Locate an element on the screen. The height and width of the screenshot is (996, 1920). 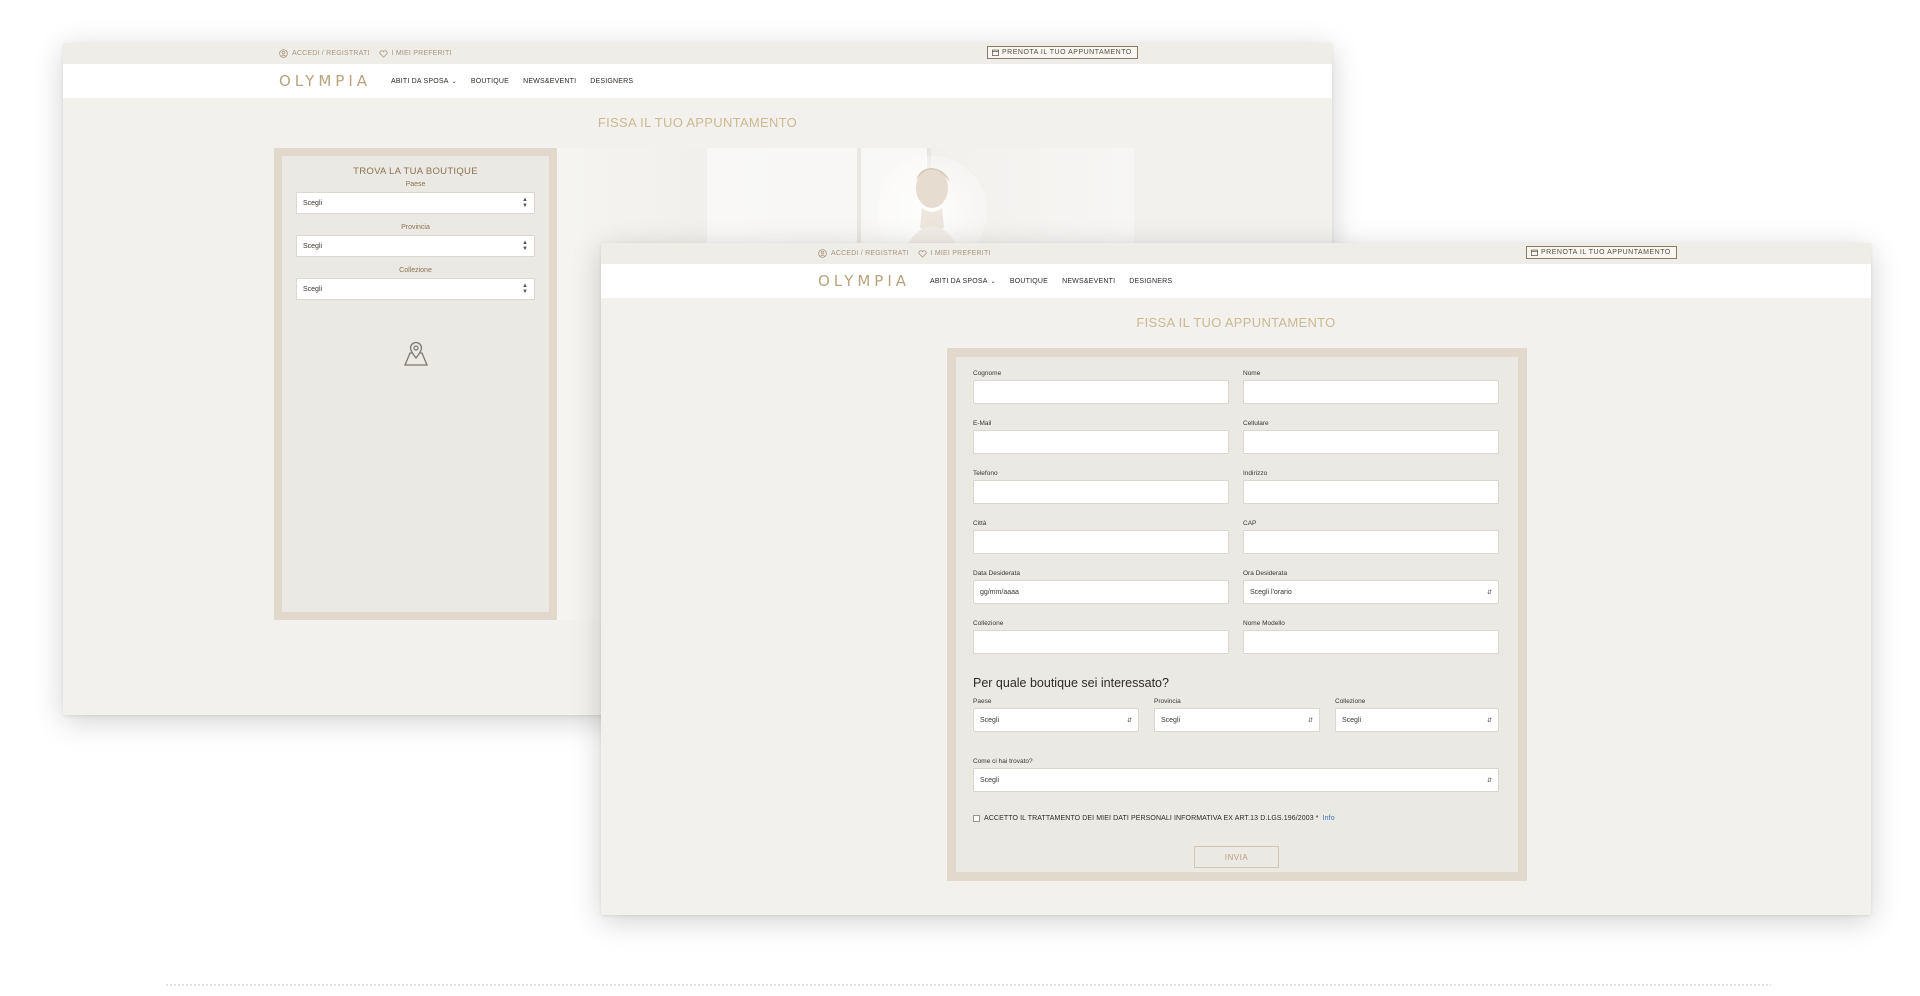
input-indirizzo is located at coordinates (1371, 492).